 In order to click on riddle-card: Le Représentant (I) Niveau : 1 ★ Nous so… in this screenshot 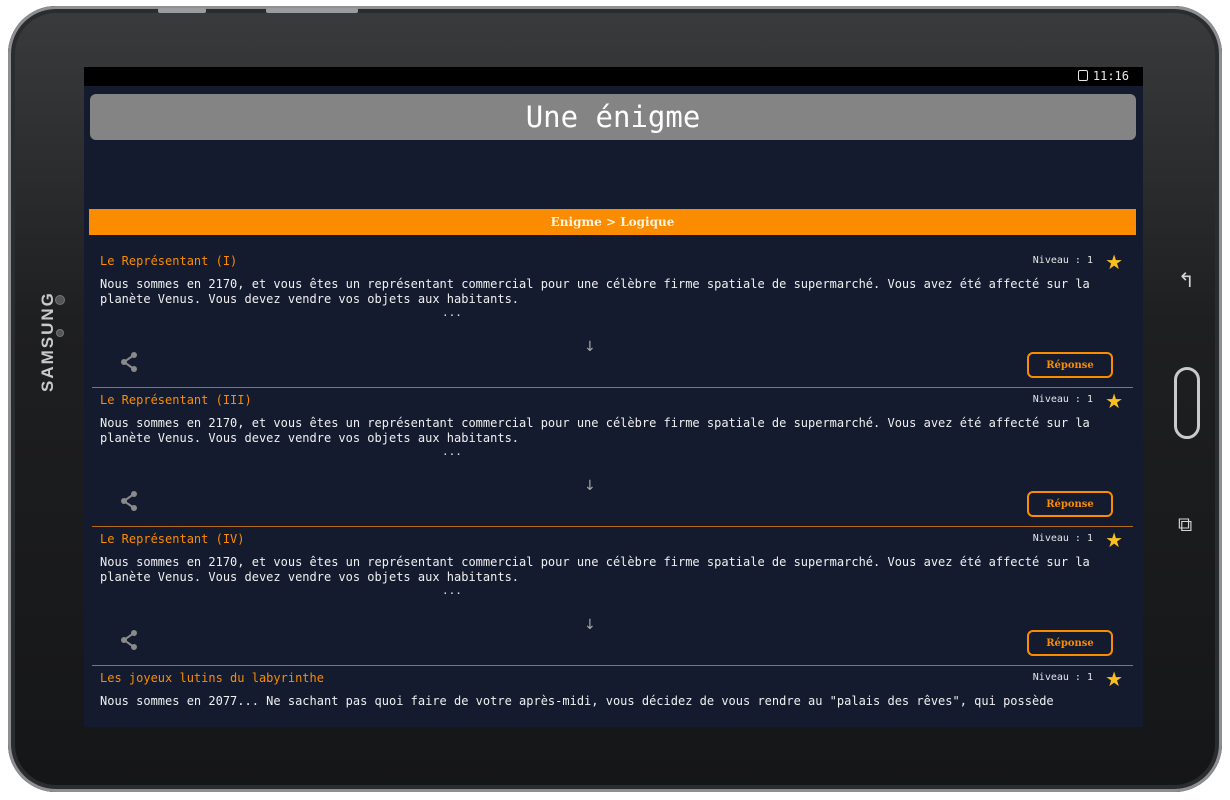, I will do `click(612, 318)`.